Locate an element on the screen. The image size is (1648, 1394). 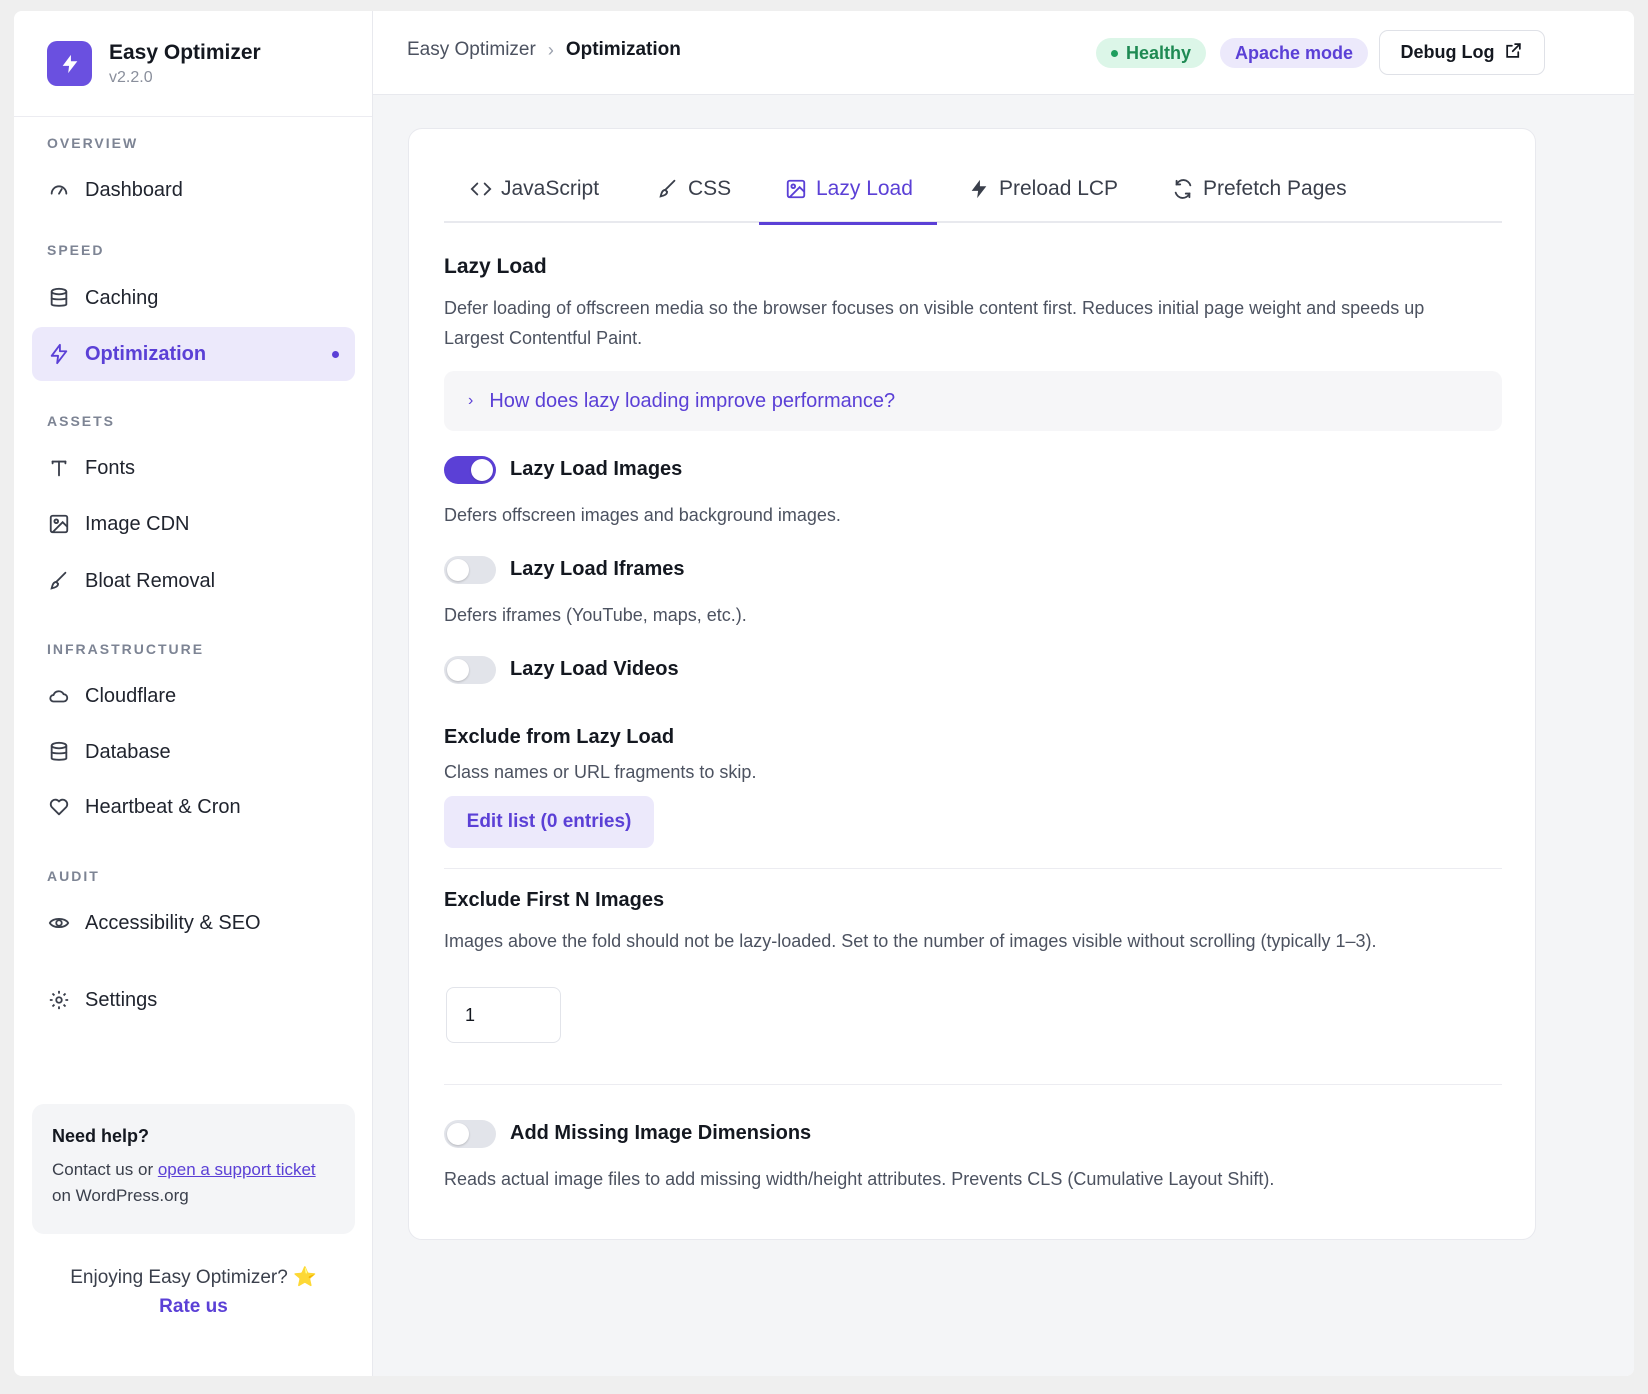
sidebar-item-heartbeat: Heartbeat & Cron is located at coordinates (193, 807).